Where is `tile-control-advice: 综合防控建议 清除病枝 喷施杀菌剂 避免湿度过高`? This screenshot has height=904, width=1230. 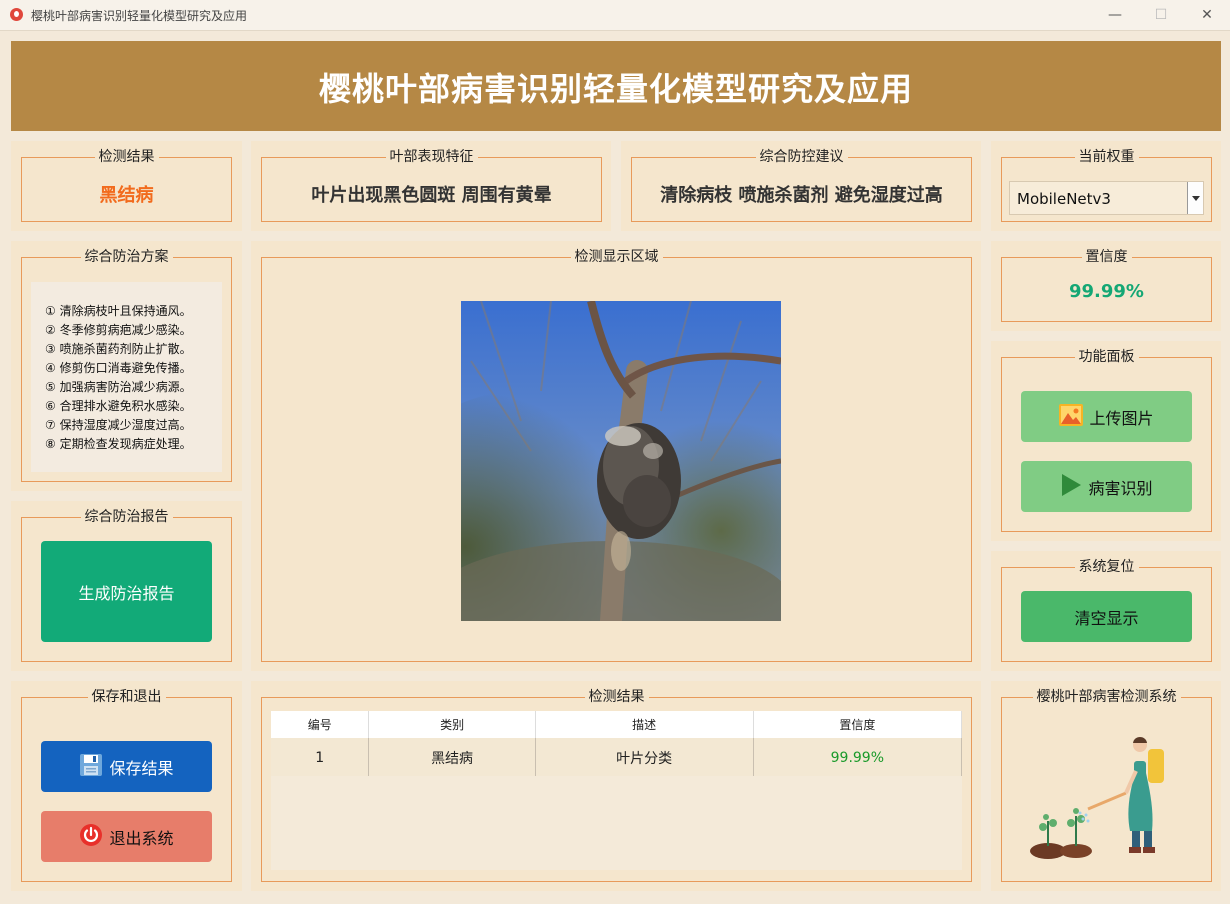
tile-control-advice: 综合防控建议 清除病枝 喷施杀菌剂 避免湿度过高 is located at coordinates (801, 186).